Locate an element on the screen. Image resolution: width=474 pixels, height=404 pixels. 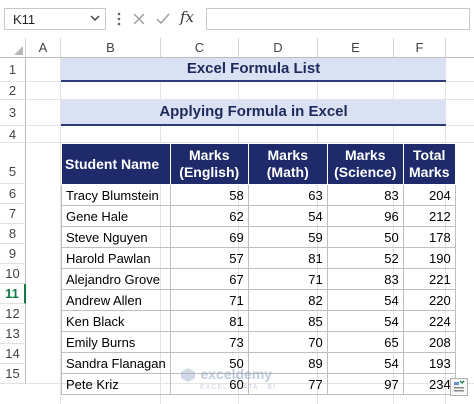
header-student-name: Student Name is located at coordinates (116, 164).